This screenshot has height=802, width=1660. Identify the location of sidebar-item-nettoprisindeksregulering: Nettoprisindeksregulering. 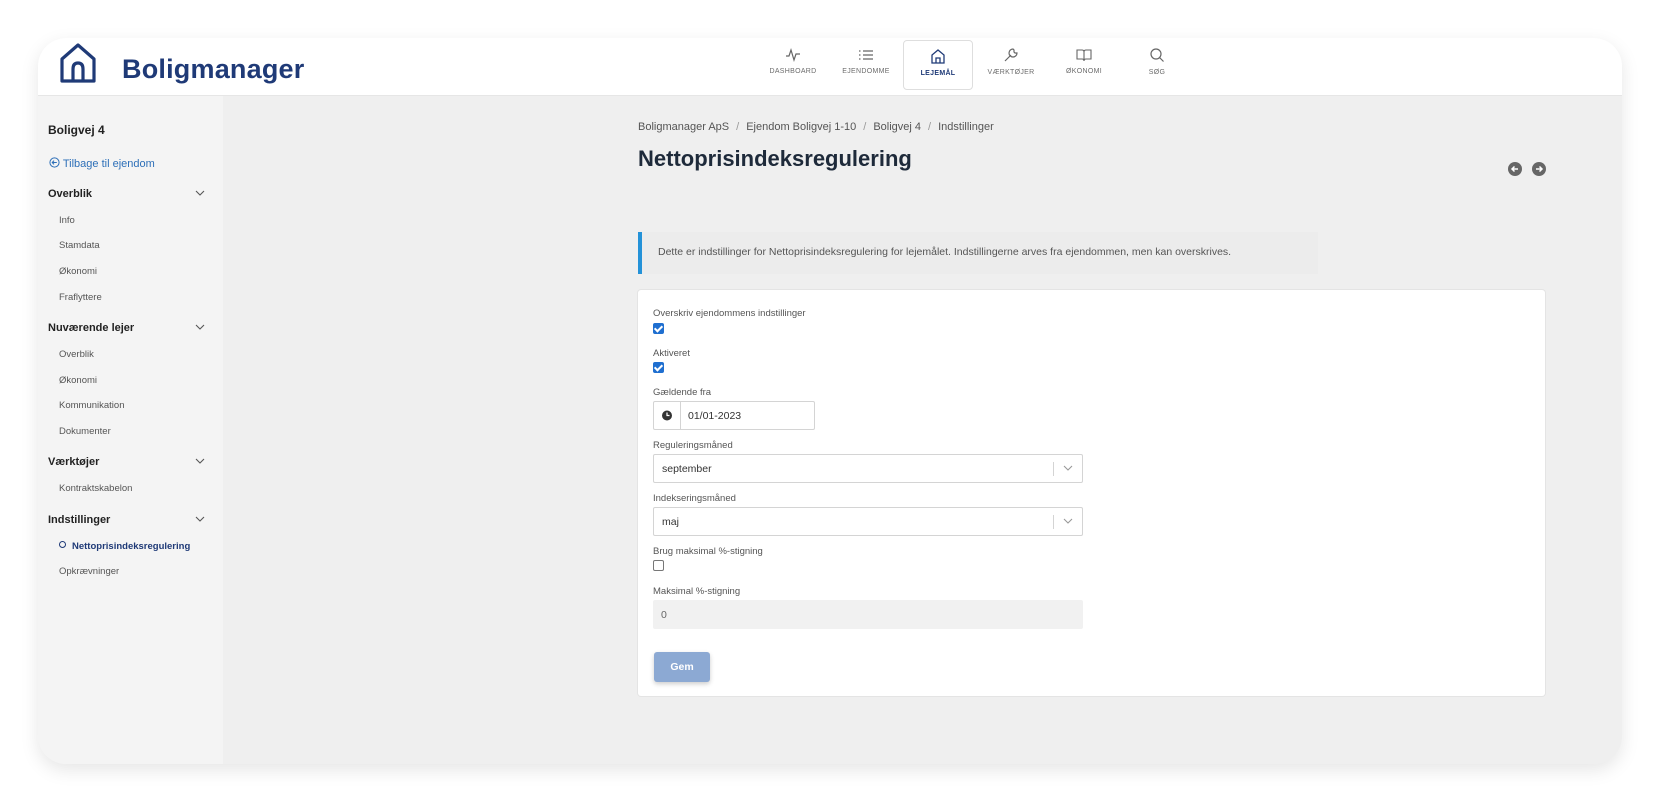
(124, 546).